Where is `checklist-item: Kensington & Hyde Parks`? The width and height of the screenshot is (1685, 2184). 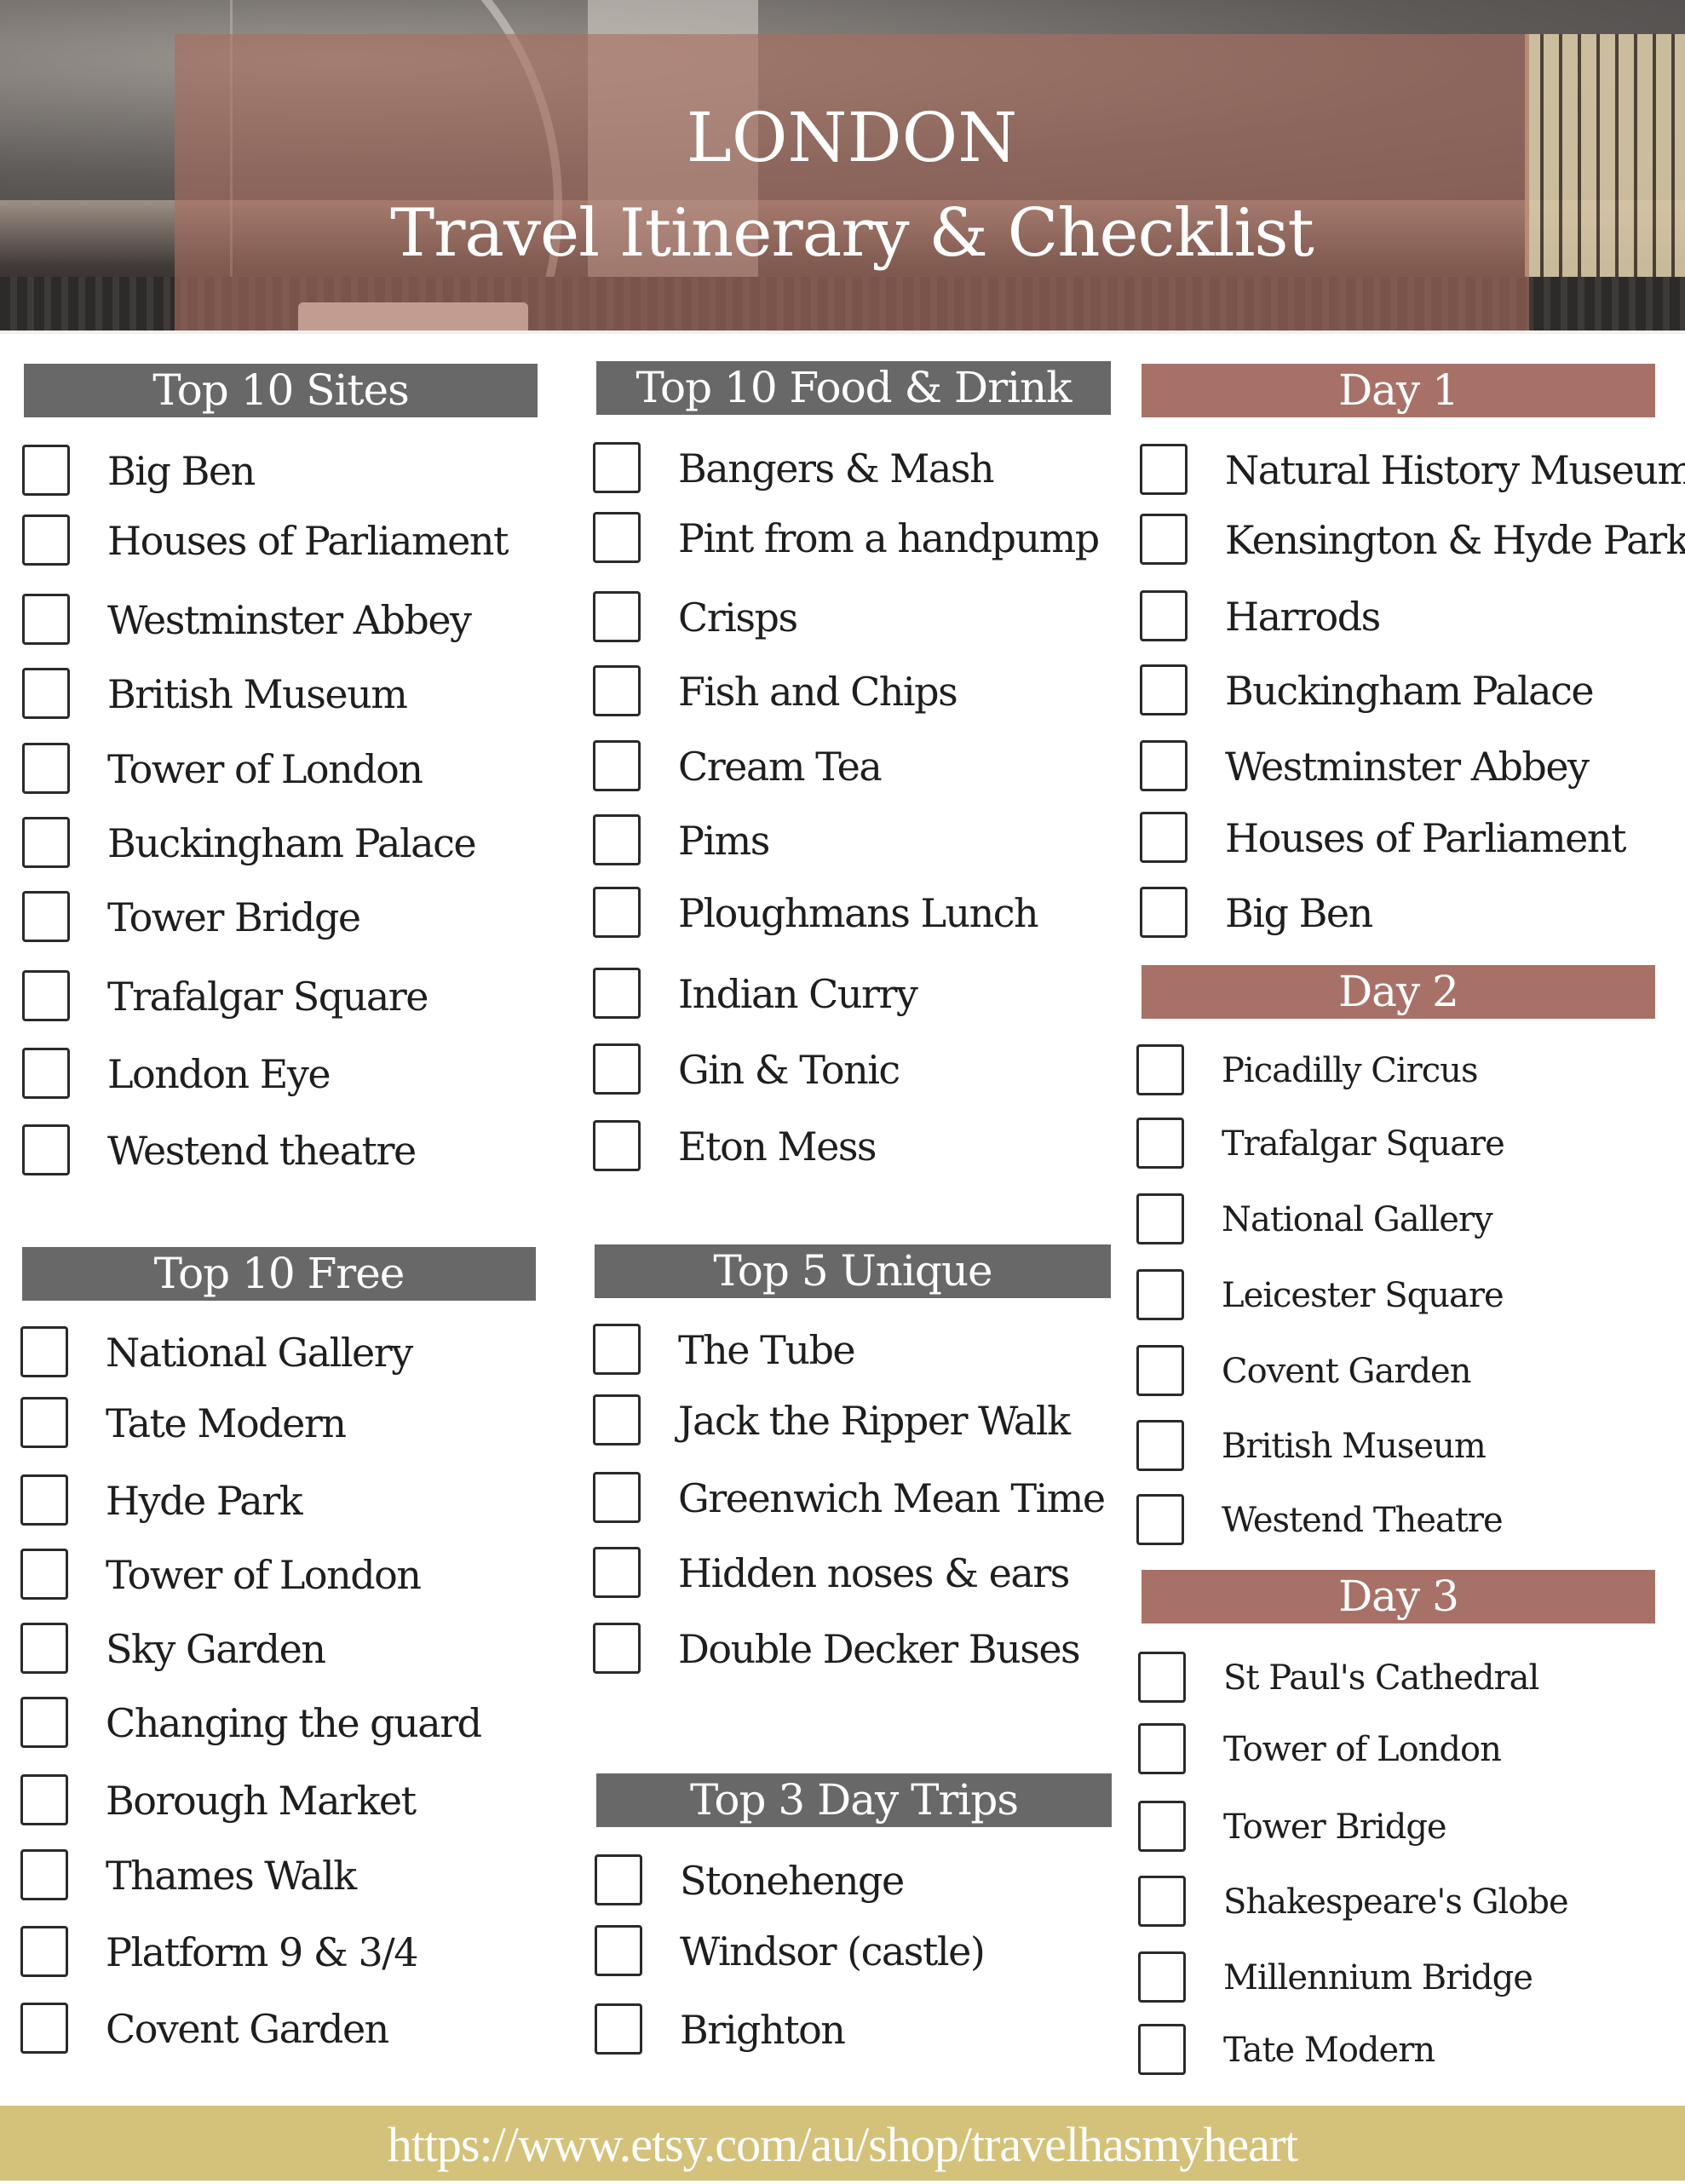
checklist-item: Kensington & Hyde Parks is located at coordinates (1412, 540).